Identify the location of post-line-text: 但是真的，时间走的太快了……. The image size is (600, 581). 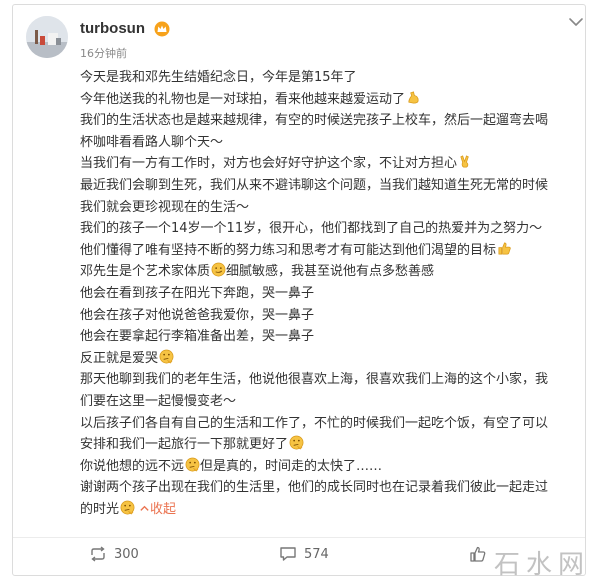
(291, 466).